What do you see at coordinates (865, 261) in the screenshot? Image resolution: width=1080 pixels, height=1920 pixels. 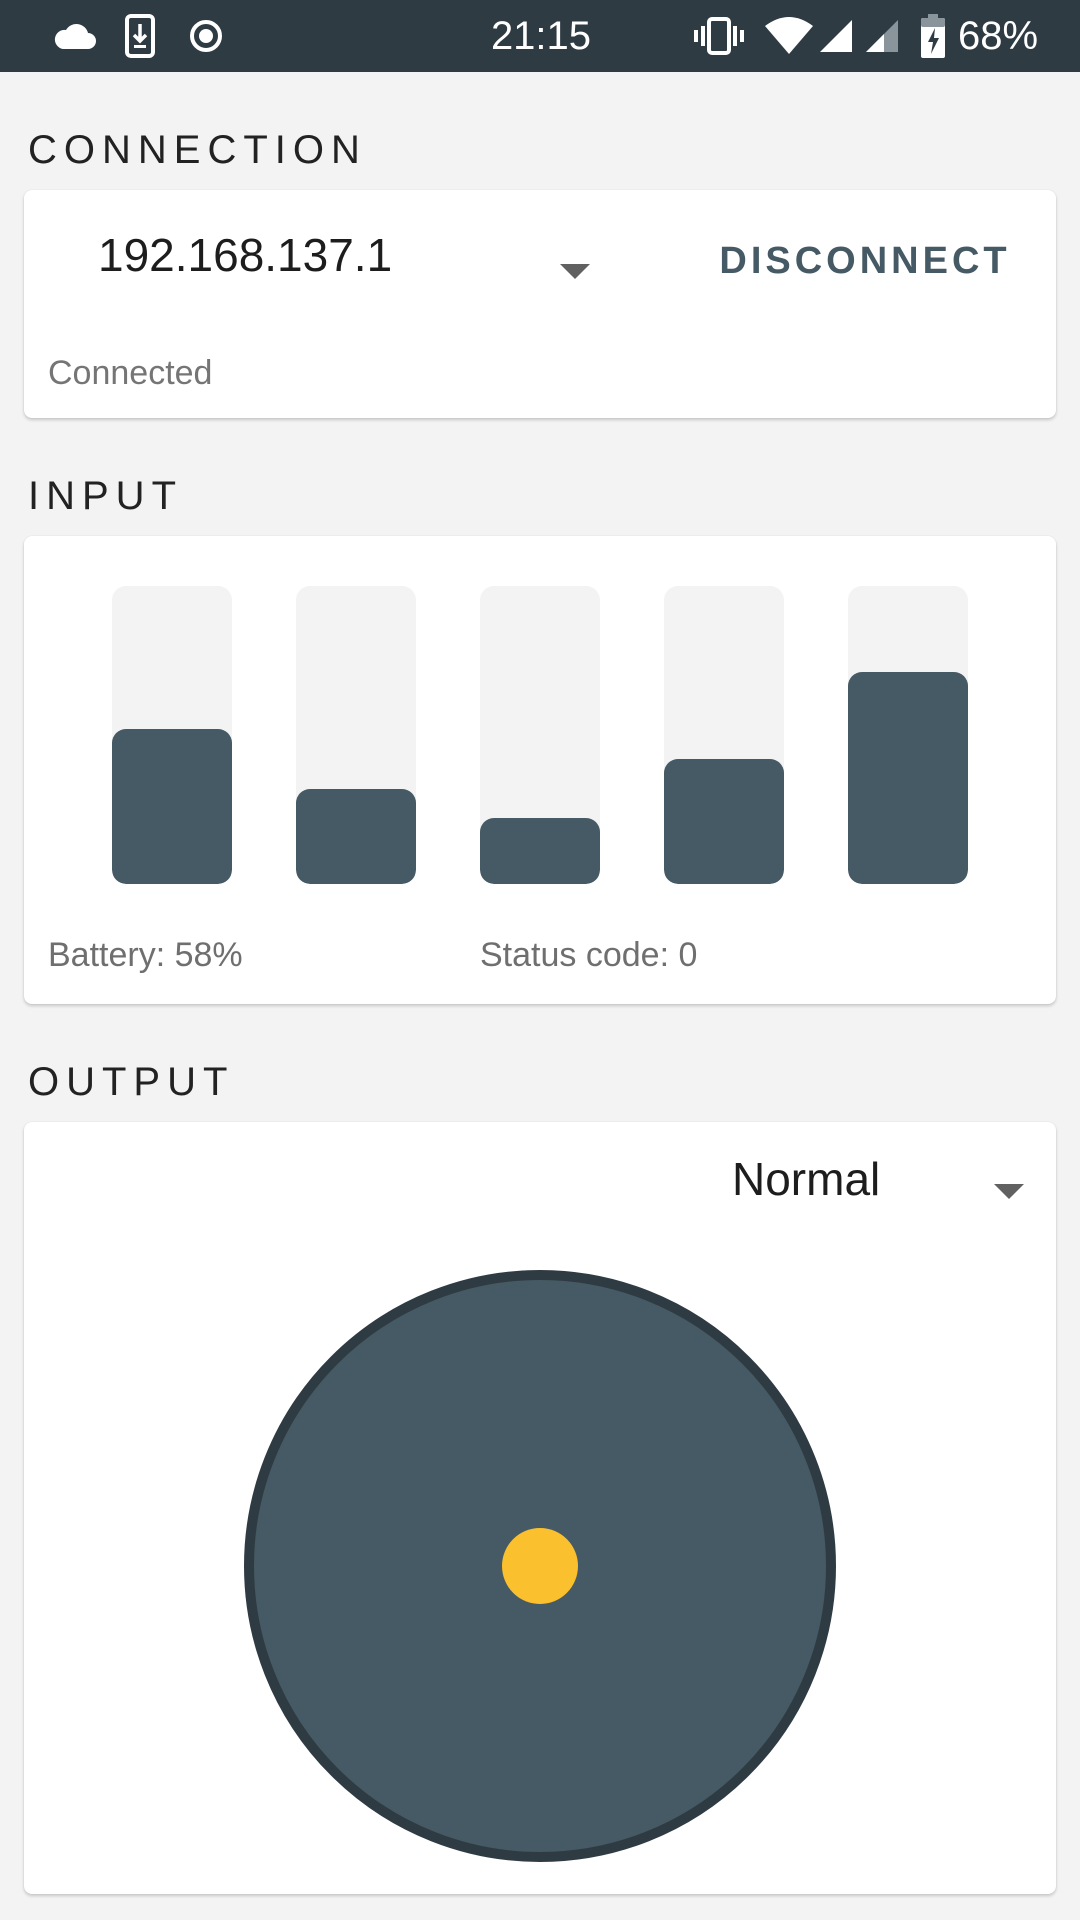 I see `disconnect-button: DISCONNECT` at bounding box center [865, 261].